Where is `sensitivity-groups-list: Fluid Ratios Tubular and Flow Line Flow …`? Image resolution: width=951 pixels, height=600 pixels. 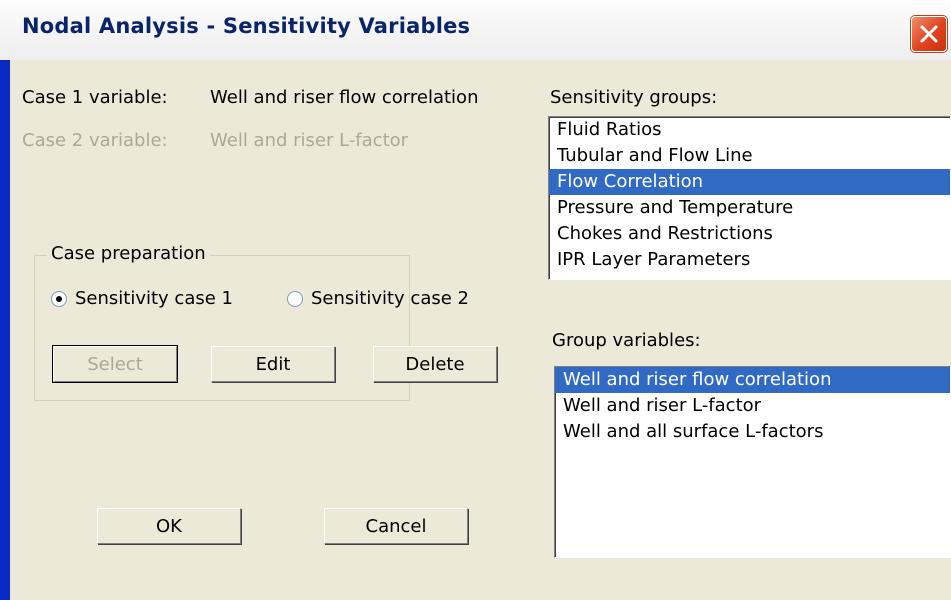 sensitivity-groups-list: Fluid Ratios Tubular and Flow Line Flow … is located at coordinates (749, 198).